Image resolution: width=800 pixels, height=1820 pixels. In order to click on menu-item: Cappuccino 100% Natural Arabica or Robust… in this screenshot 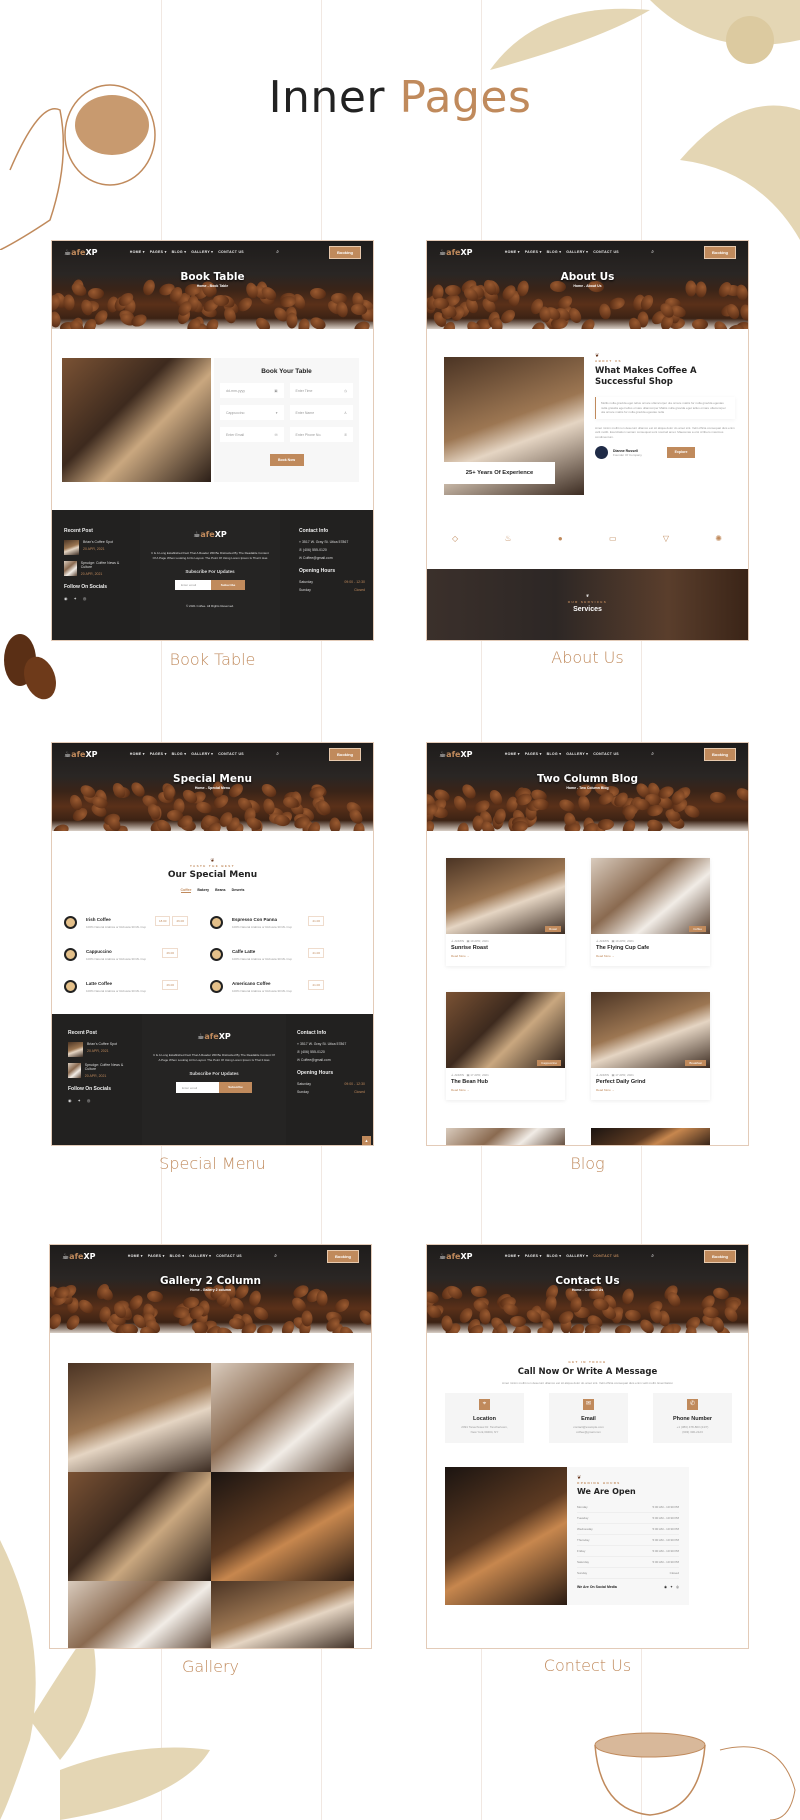, I will do `click(126, 959)`.